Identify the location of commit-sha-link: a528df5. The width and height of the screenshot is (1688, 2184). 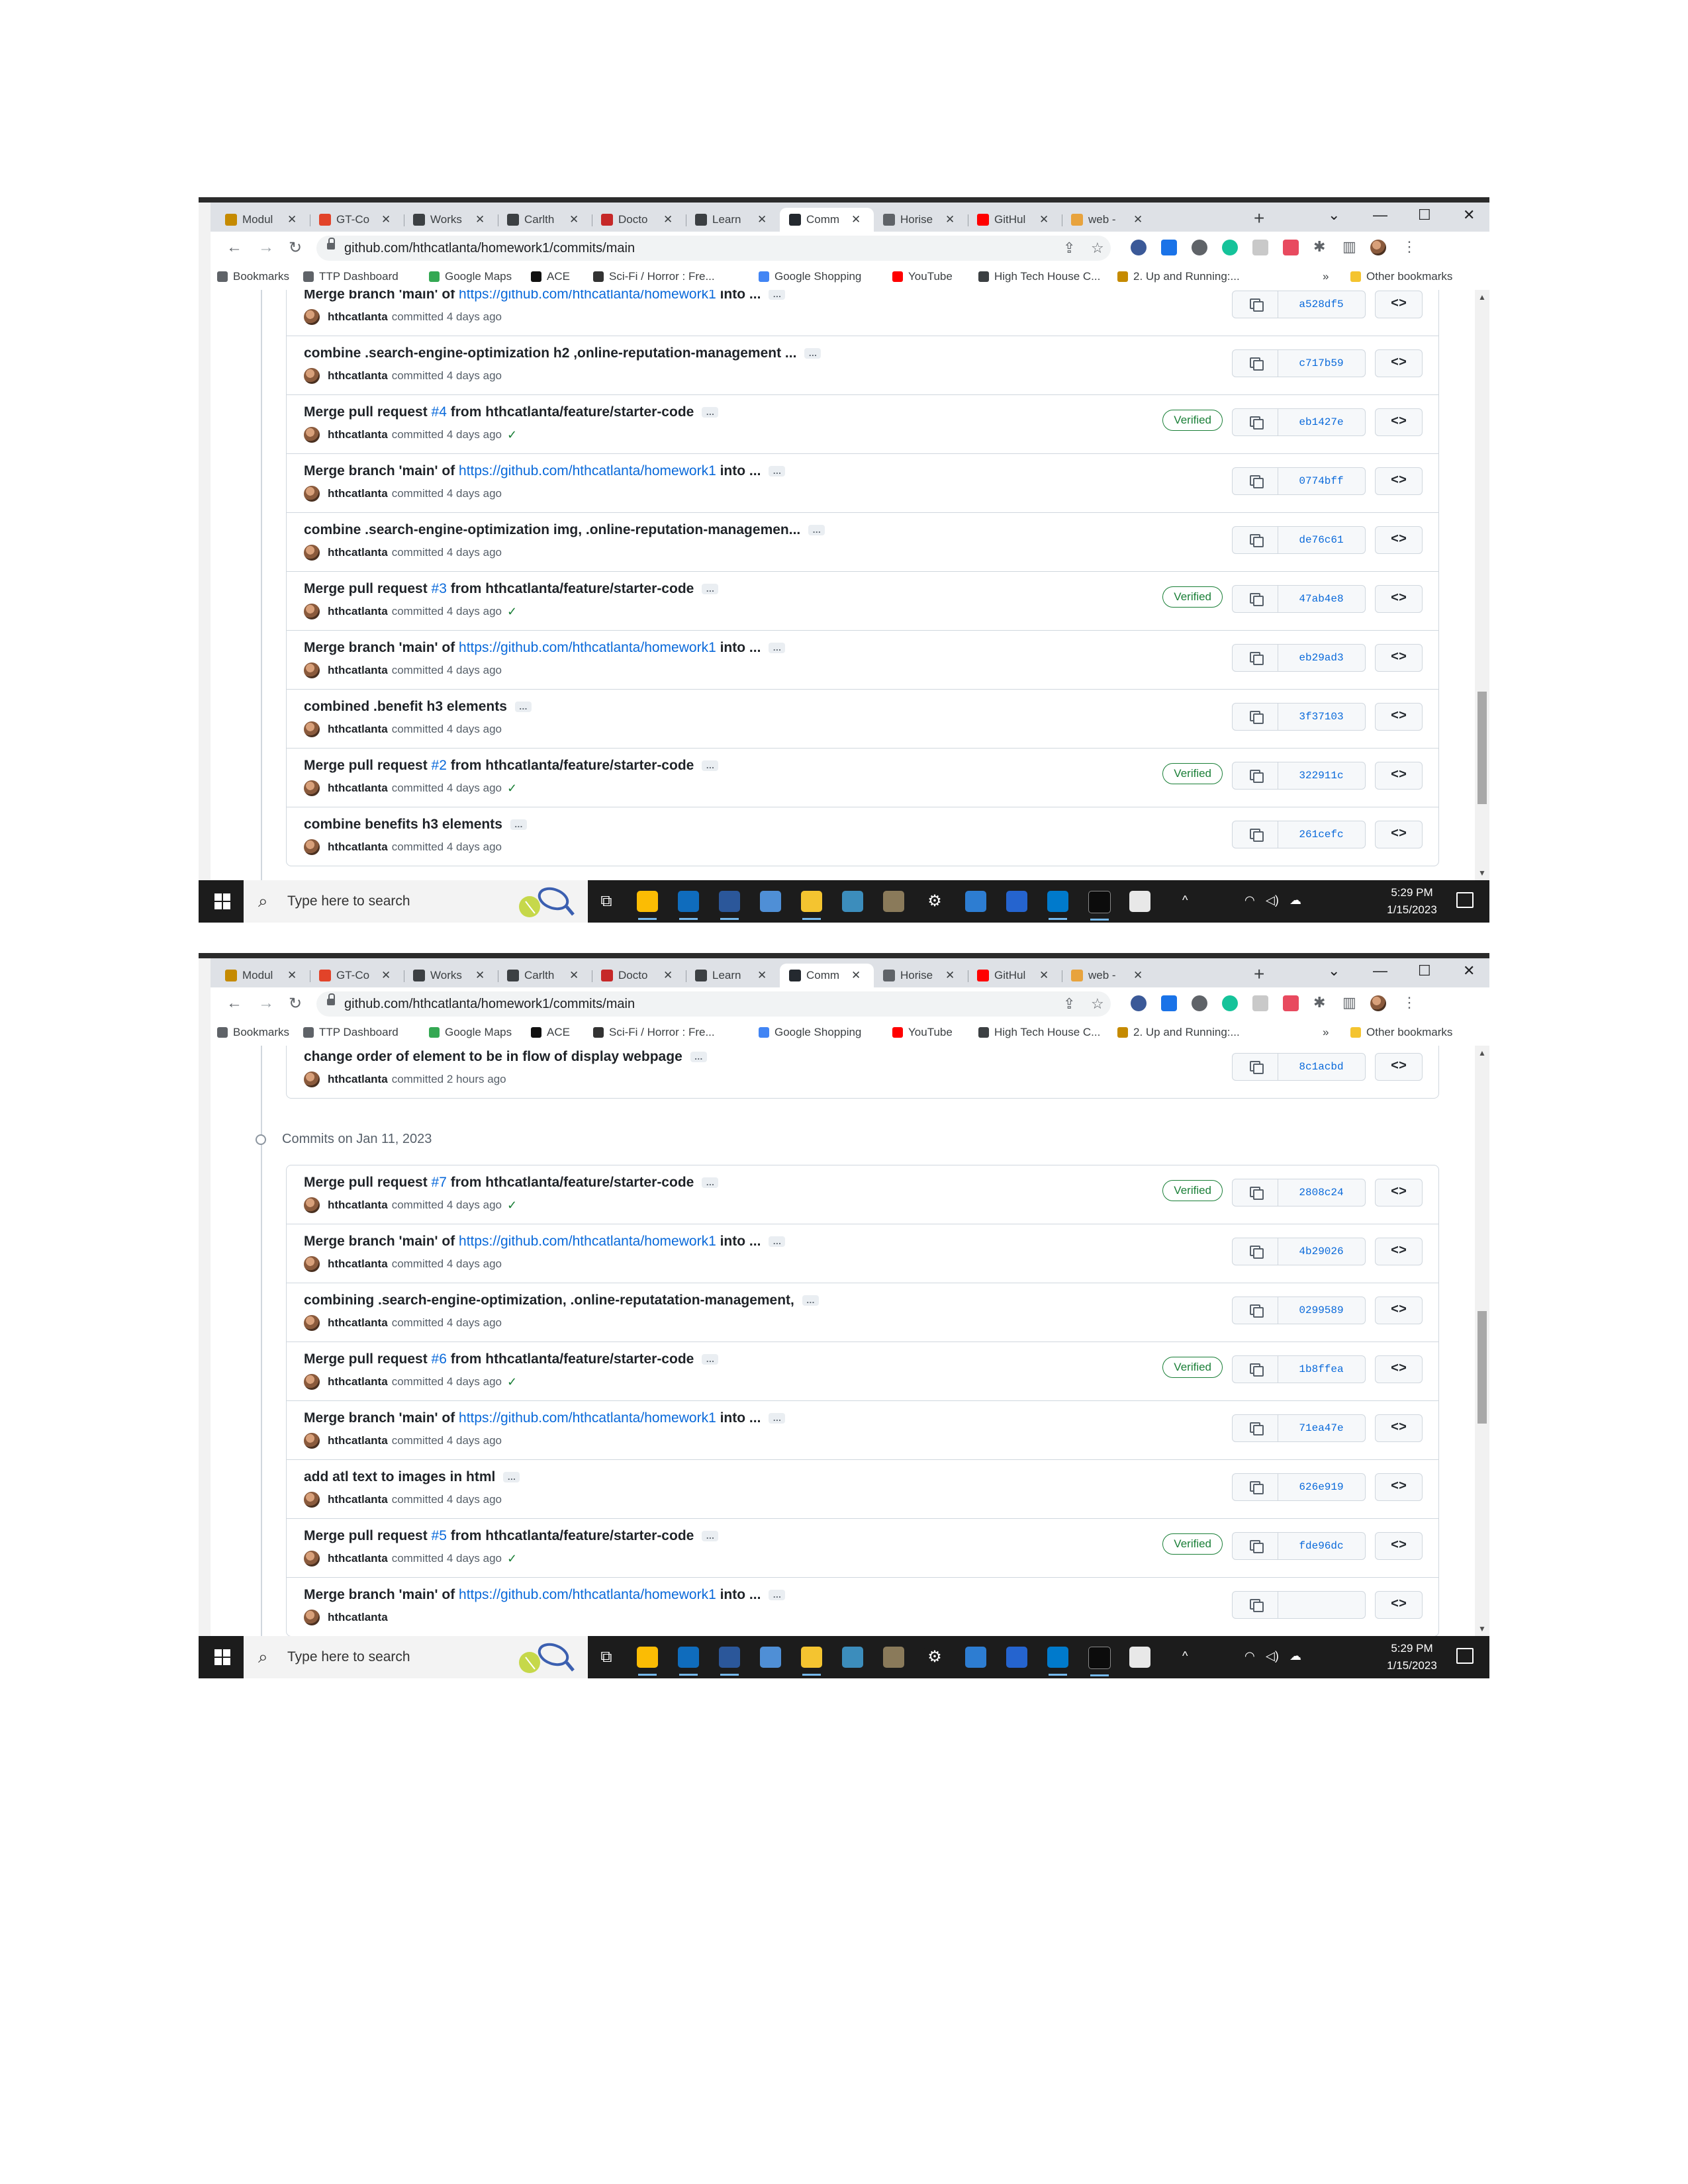
(1321, 304).